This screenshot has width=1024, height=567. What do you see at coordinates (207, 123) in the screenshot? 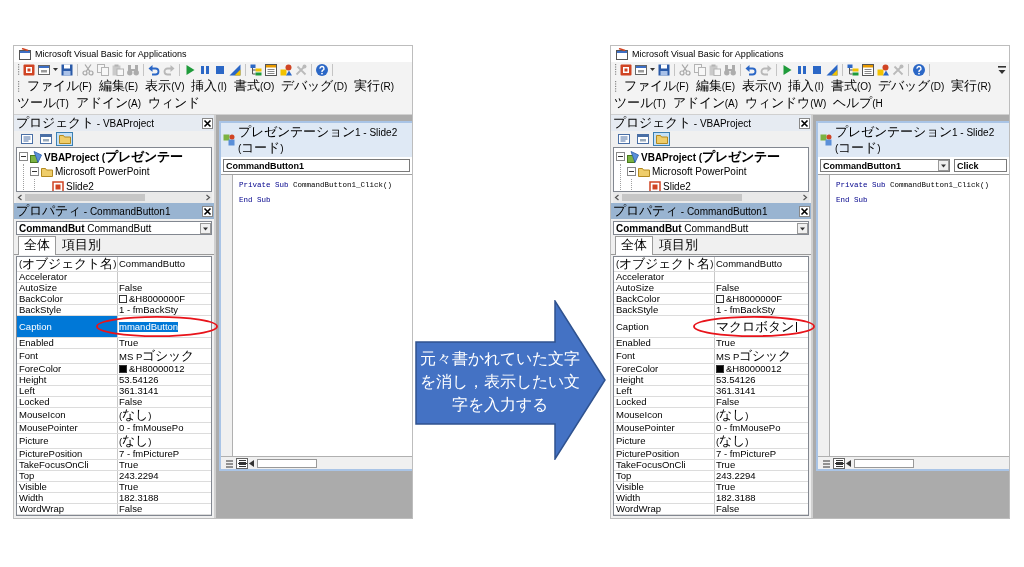
I see `close-icon` at bounding box center [207, 123].